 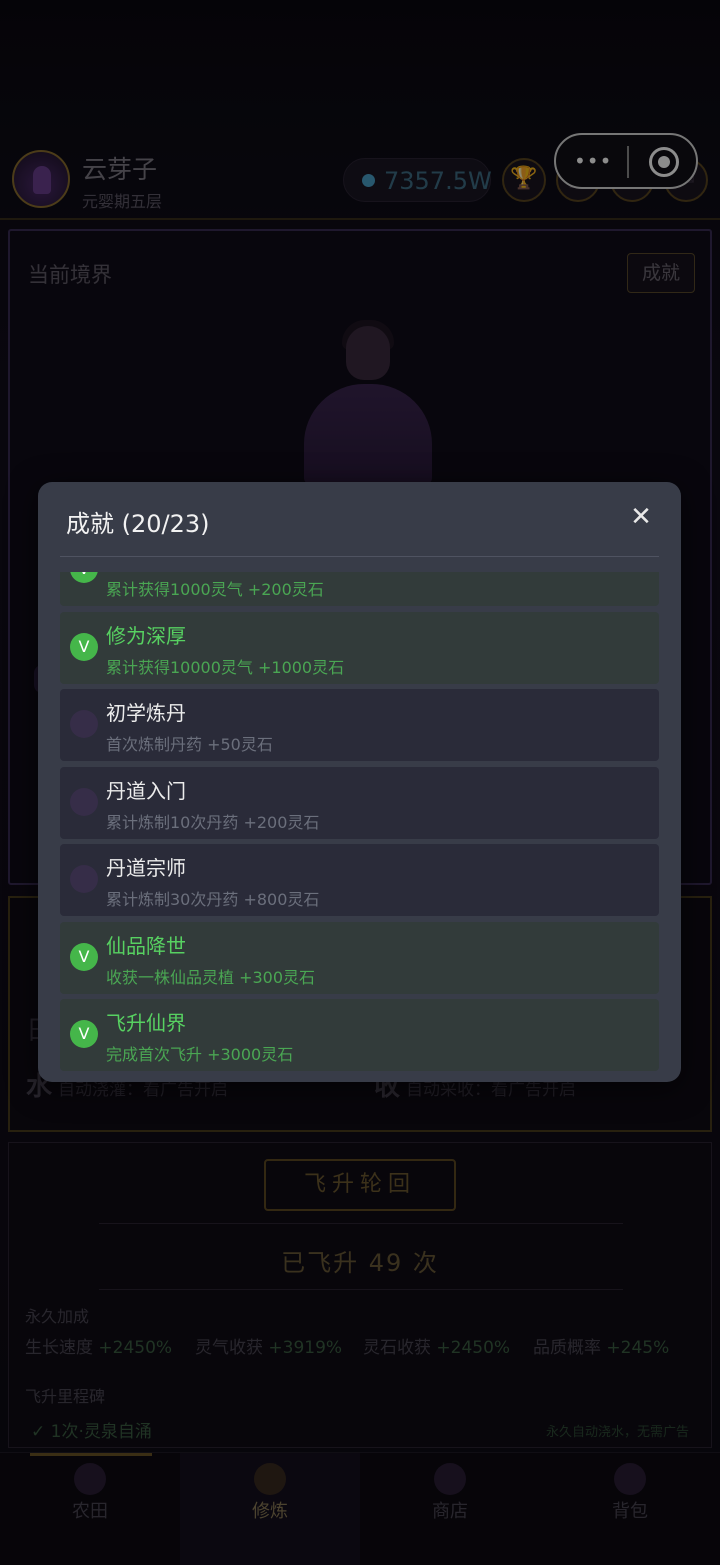 What do you see at coordinates (138, 524) in the screenshot?
I see `modal-title: 成就 (20/23)` at bounding box center [138, 524].